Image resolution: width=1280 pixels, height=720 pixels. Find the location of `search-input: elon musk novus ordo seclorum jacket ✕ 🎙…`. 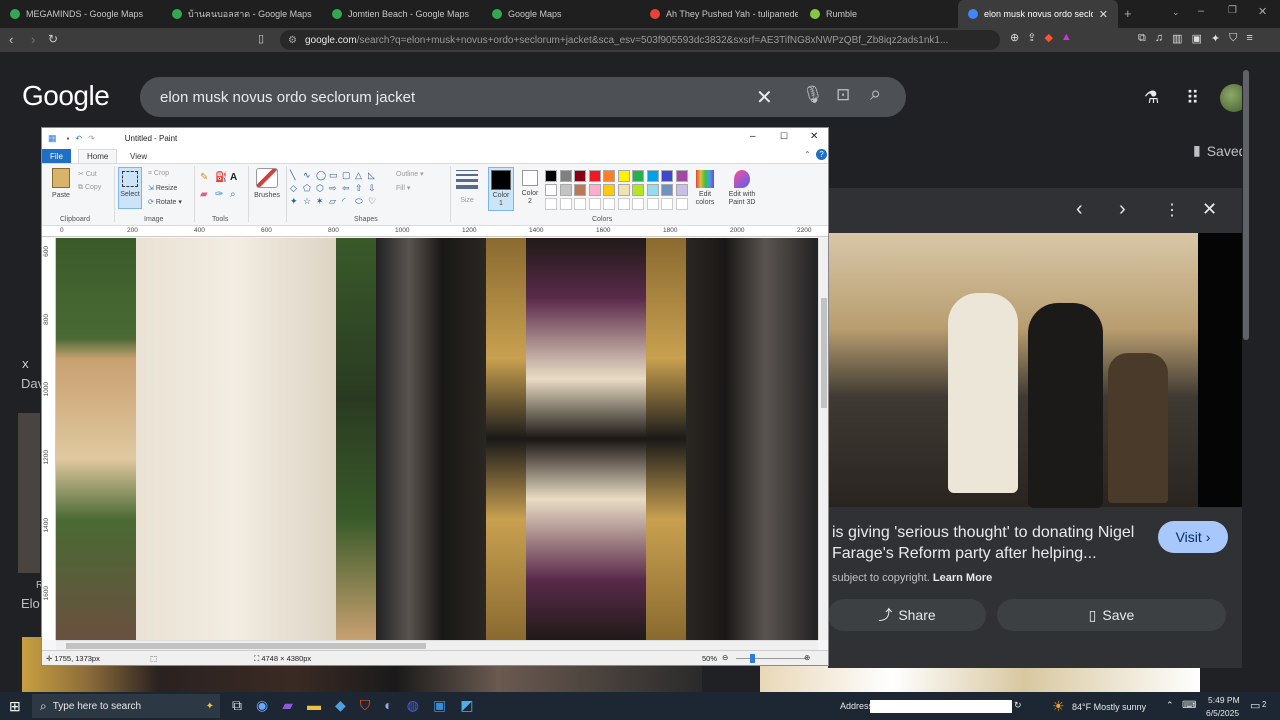

search-input: elon musk novus ordo seclorum jacket ✕ 🎙… is located at coordinates (523, 97).